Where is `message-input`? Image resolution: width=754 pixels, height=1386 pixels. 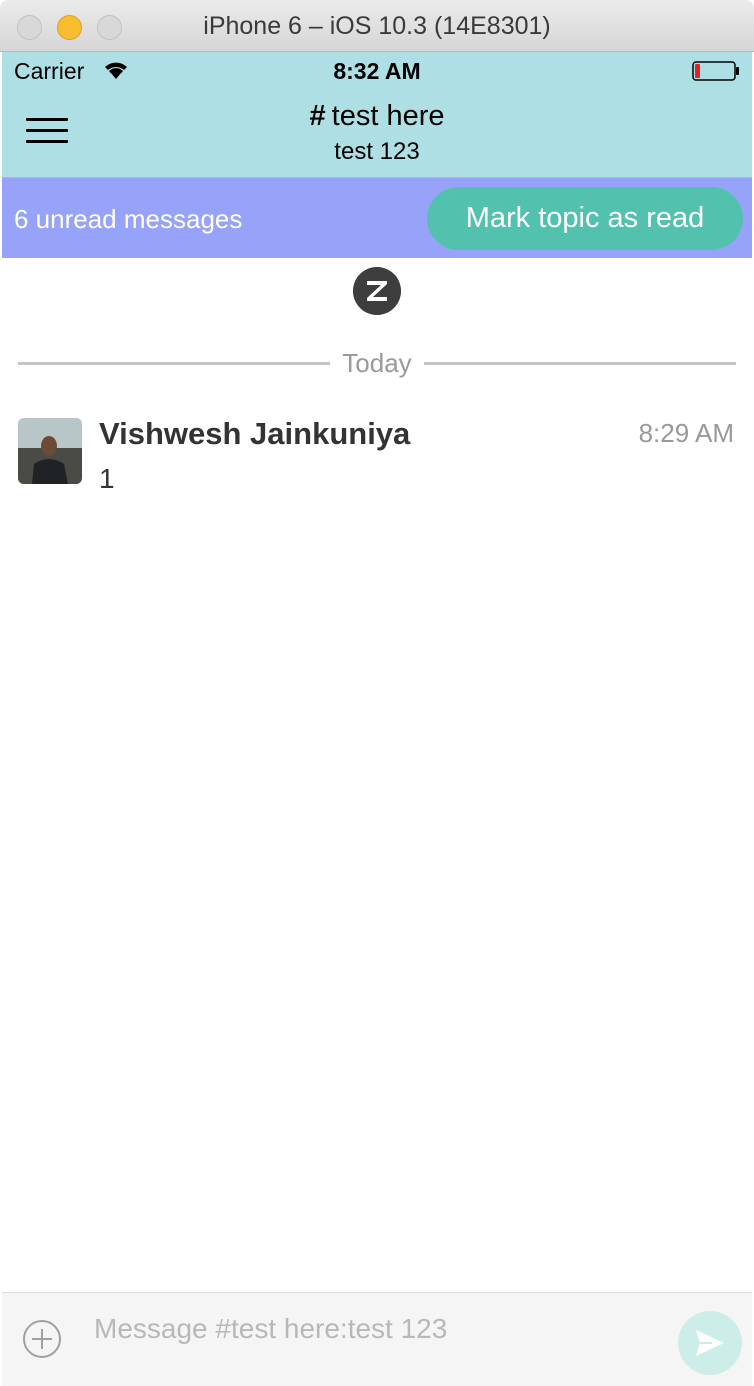
message-input is located at coordinates (379, 1329).